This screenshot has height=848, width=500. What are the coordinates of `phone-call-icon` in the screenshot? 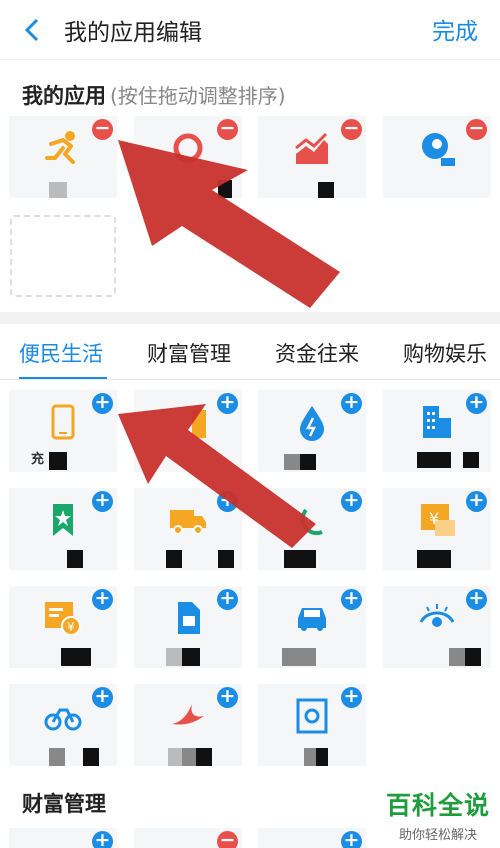 It's located at (311, 522).